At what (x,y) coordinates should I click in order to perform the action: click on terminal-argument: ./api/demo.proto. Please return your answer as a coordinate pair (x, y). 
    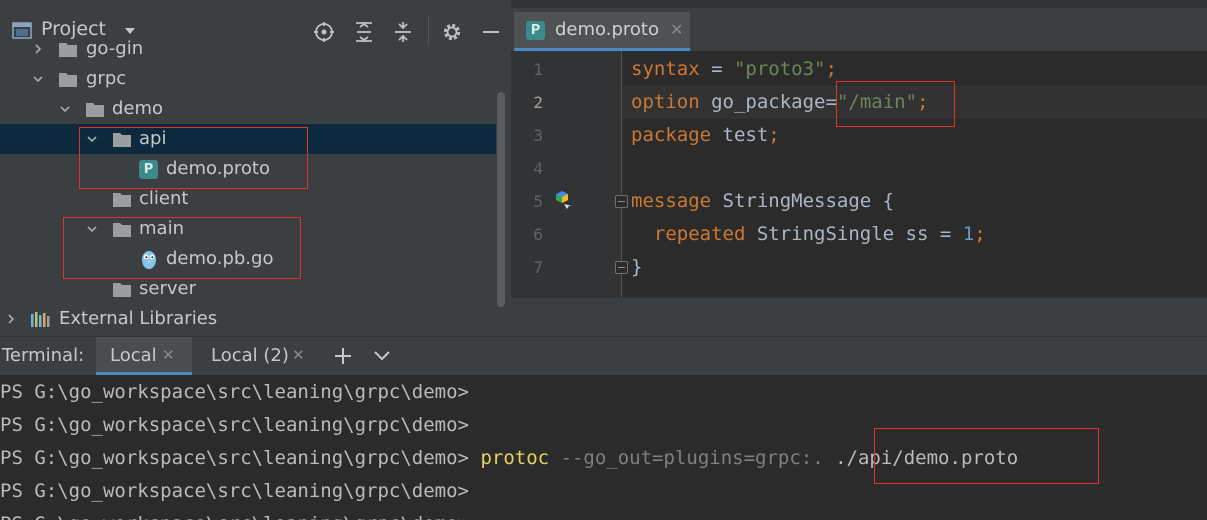
    Looking at the image, I should click on (927, 458).